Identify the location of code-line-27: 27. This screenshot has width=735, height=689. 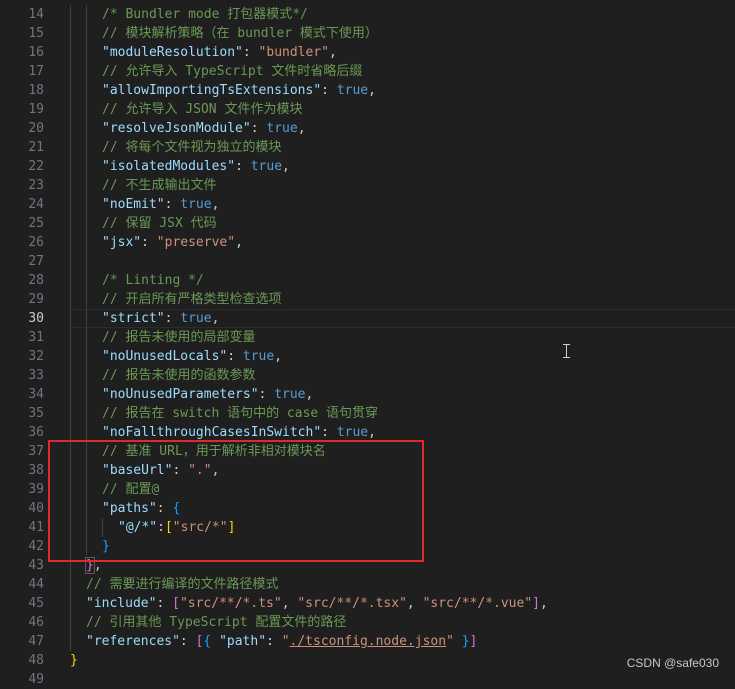
(367, 261).